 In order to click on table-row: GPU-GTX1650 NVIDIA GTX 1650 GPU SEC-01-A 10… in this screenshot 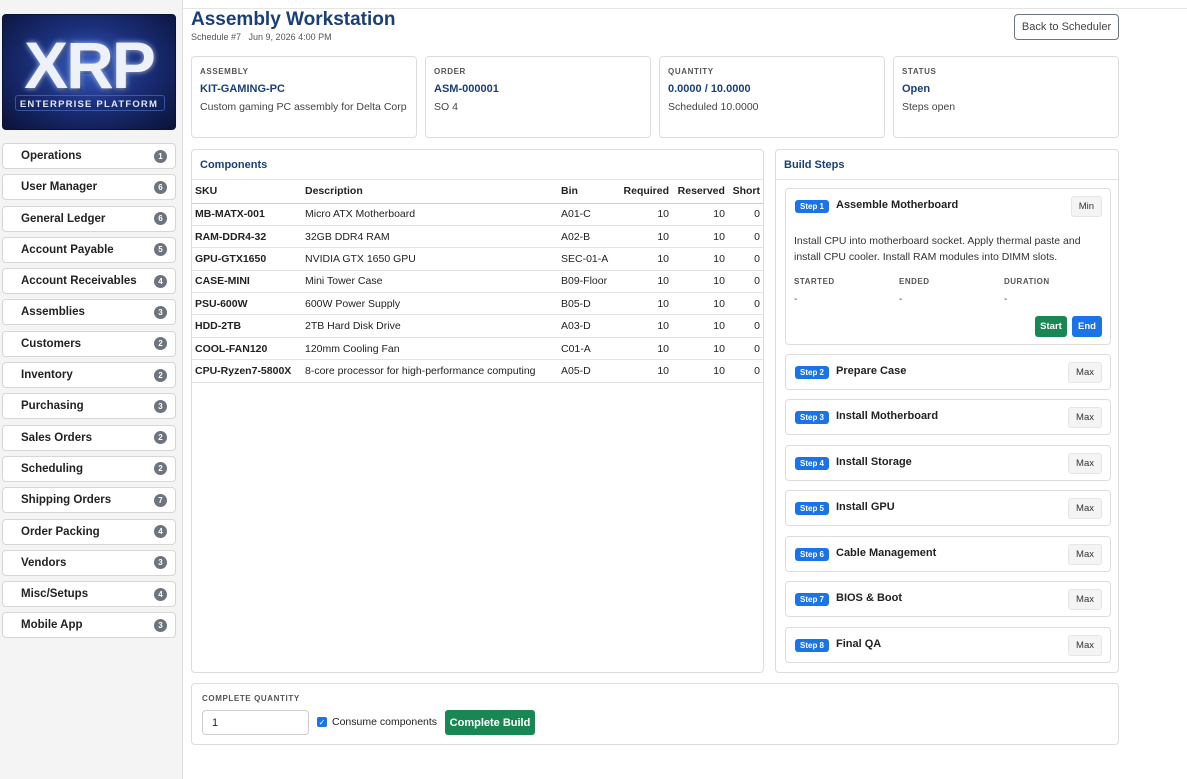, I will do `click(477, 259)`.